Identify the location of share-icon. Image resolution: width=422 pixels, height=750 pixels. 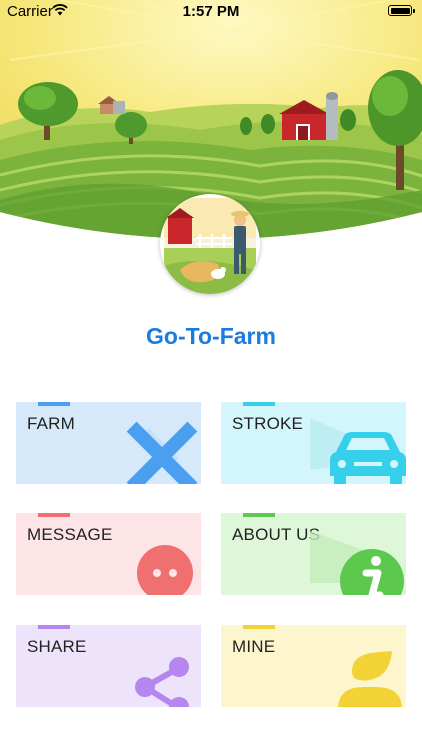
(162, 682).